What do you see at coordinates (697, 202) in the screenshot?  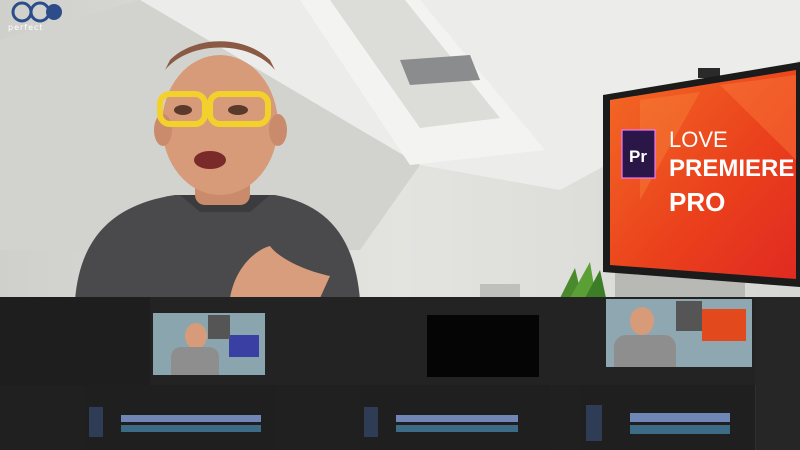 I see `monitor-line-pro: PRO` at bounding box center [697, 202].